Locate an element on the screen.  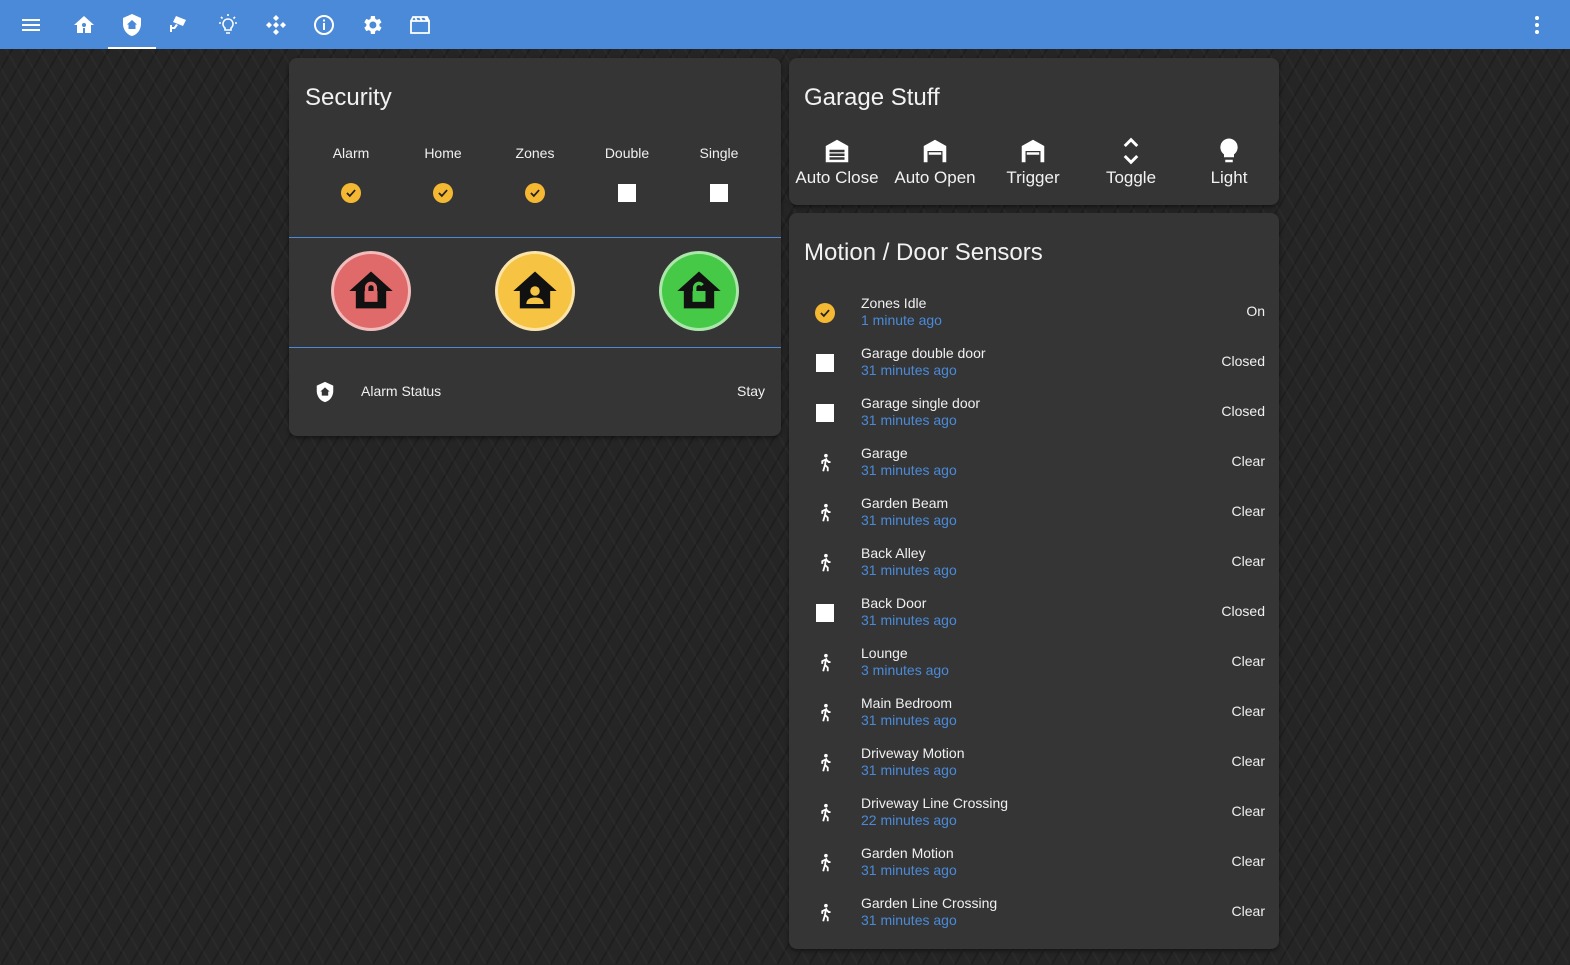
column-label-alarm: Alarm is located at coordinates (351, 153).